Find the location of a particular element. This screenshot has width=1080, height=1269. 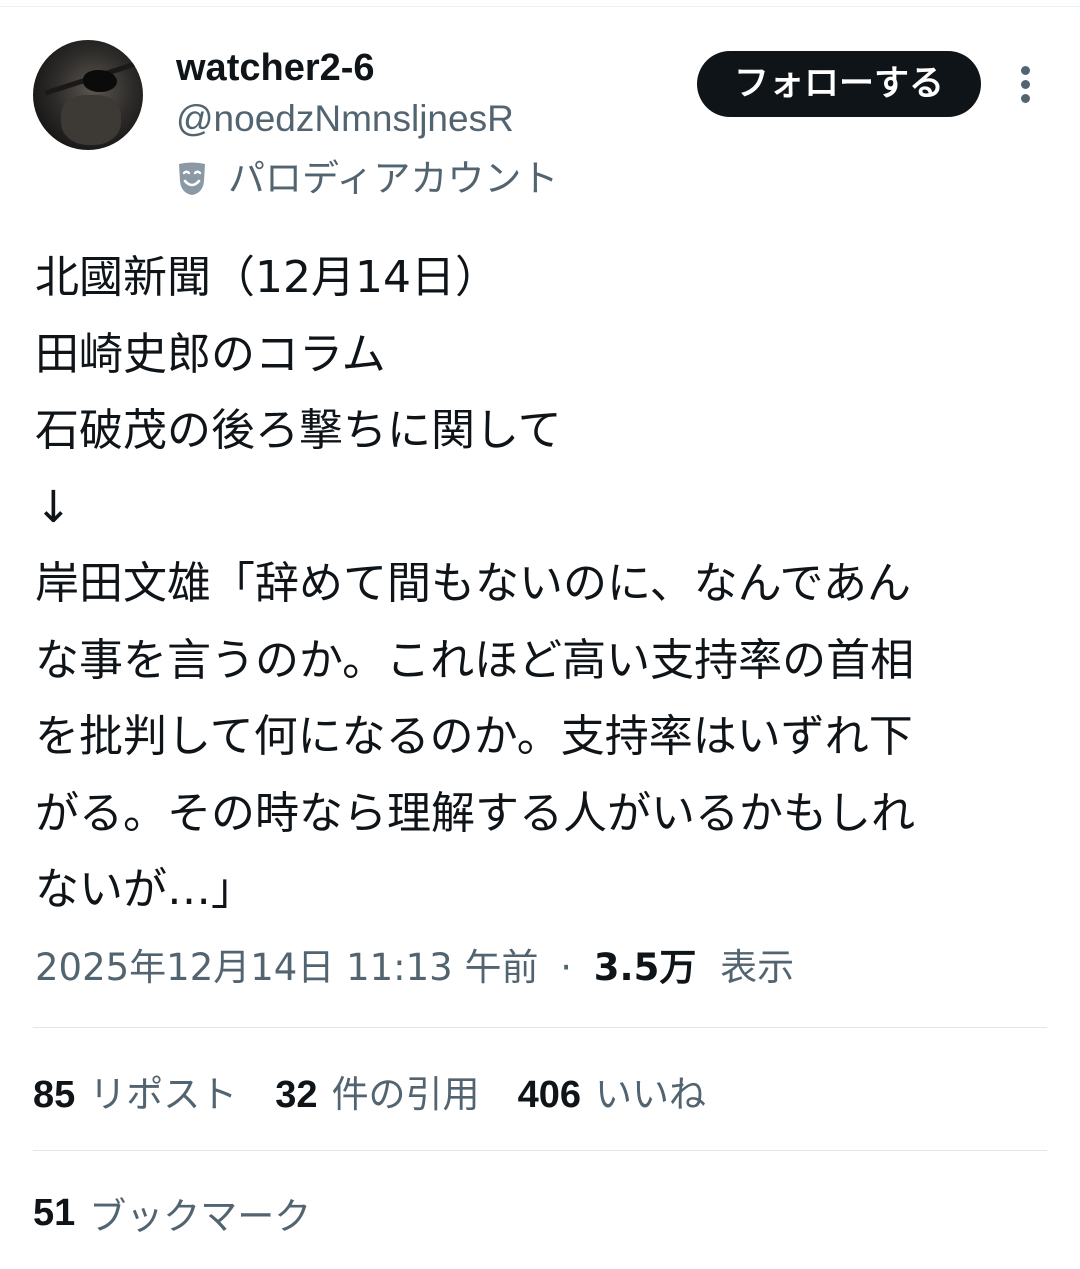

like-label: いいね is located at coordinates (650, 1094).